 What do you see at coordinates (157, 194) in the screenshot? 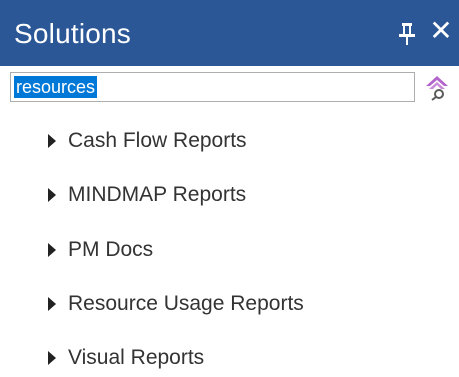
I see `tree-item-label: MINDMAP Reports` at bounding box center [157, 194].